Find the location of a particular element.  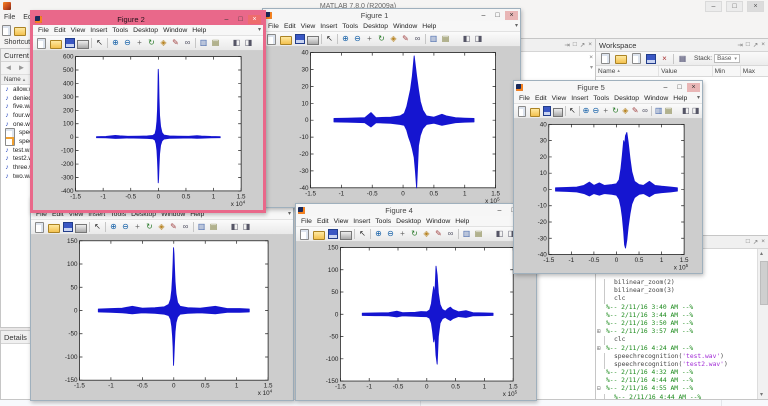

rotate-icon: ↻ is located at coordinates (381, 39).